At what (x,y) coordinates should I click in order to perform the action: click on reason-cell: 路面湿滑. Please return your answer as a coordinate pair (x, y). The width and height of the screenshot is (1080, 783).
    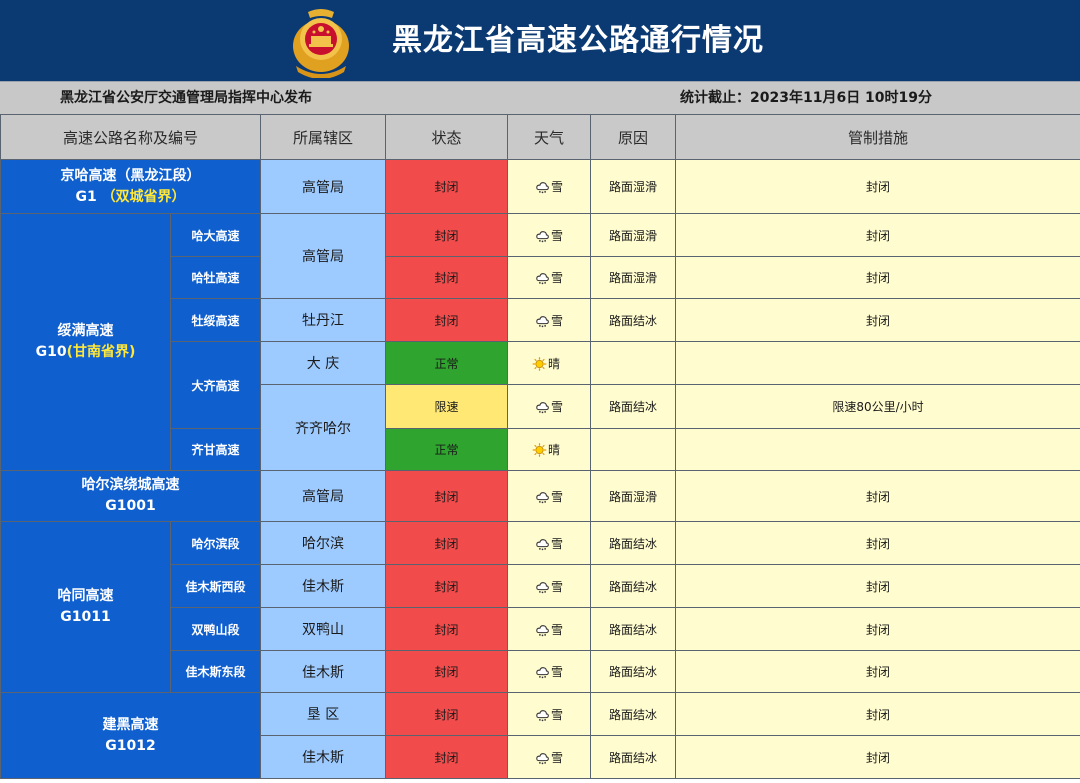
    Looking at the image, I should click on (633, 186).